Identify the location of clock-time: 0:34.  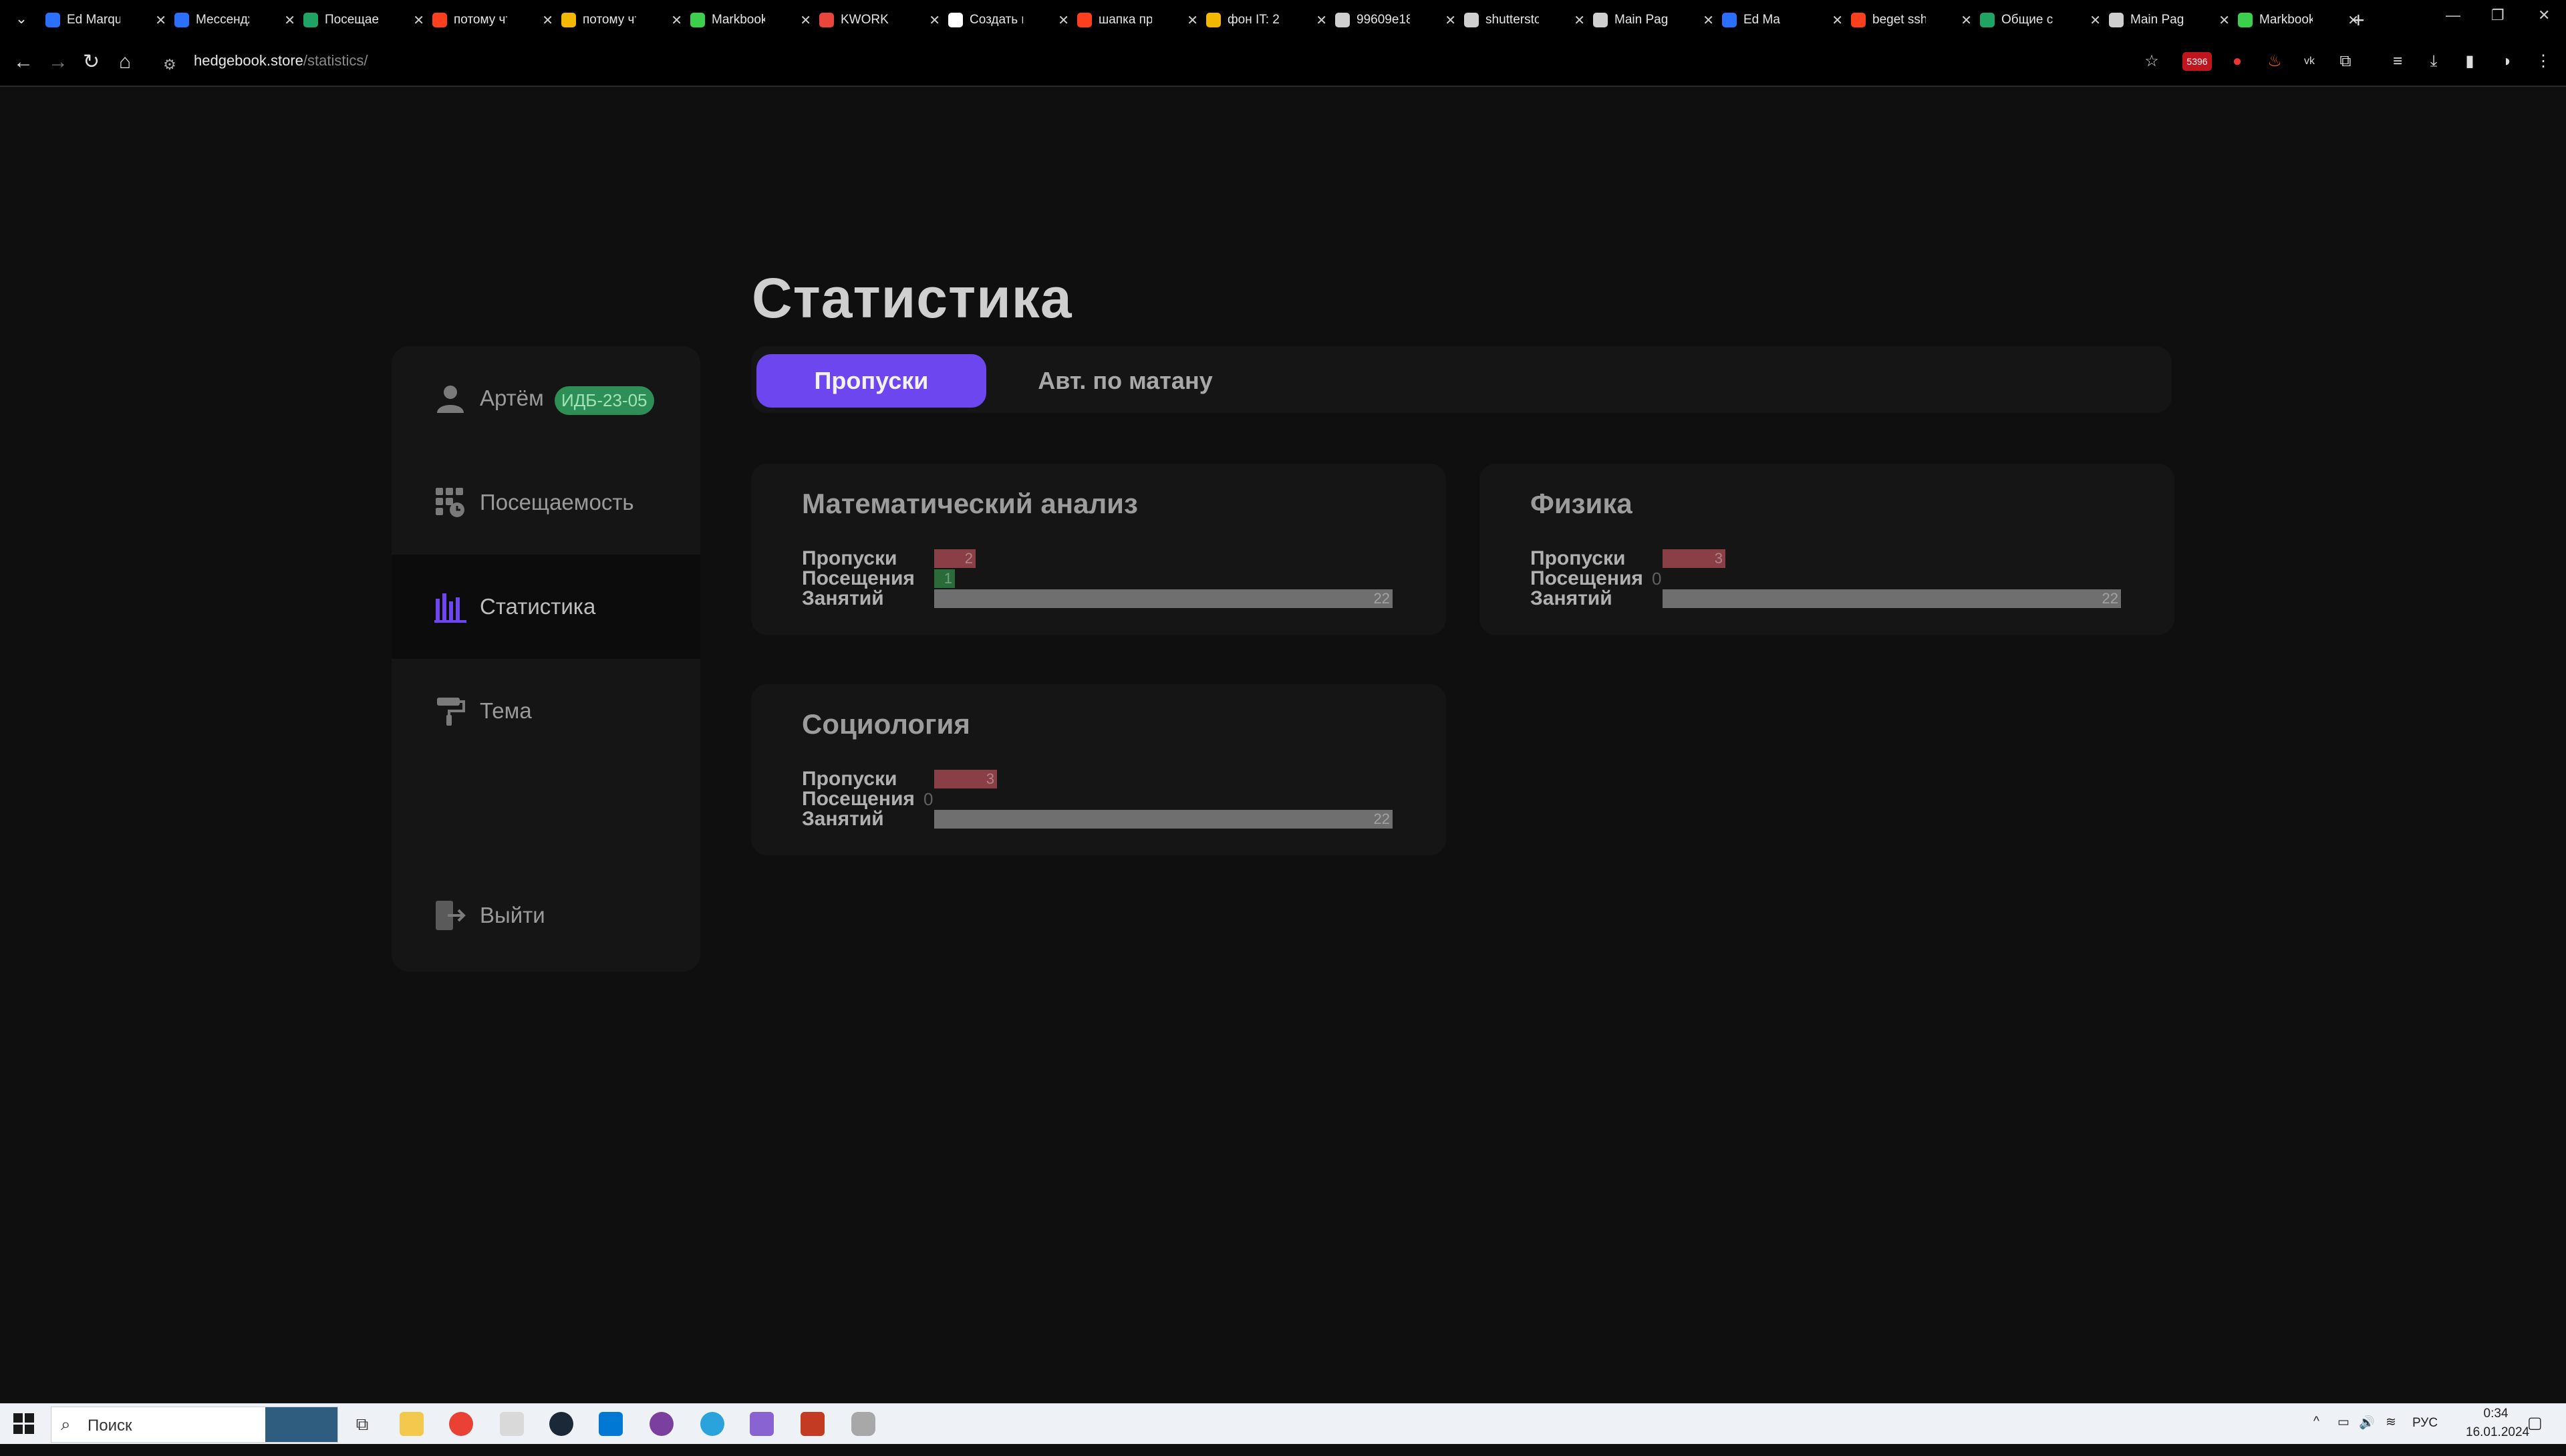
(2496, 1414).